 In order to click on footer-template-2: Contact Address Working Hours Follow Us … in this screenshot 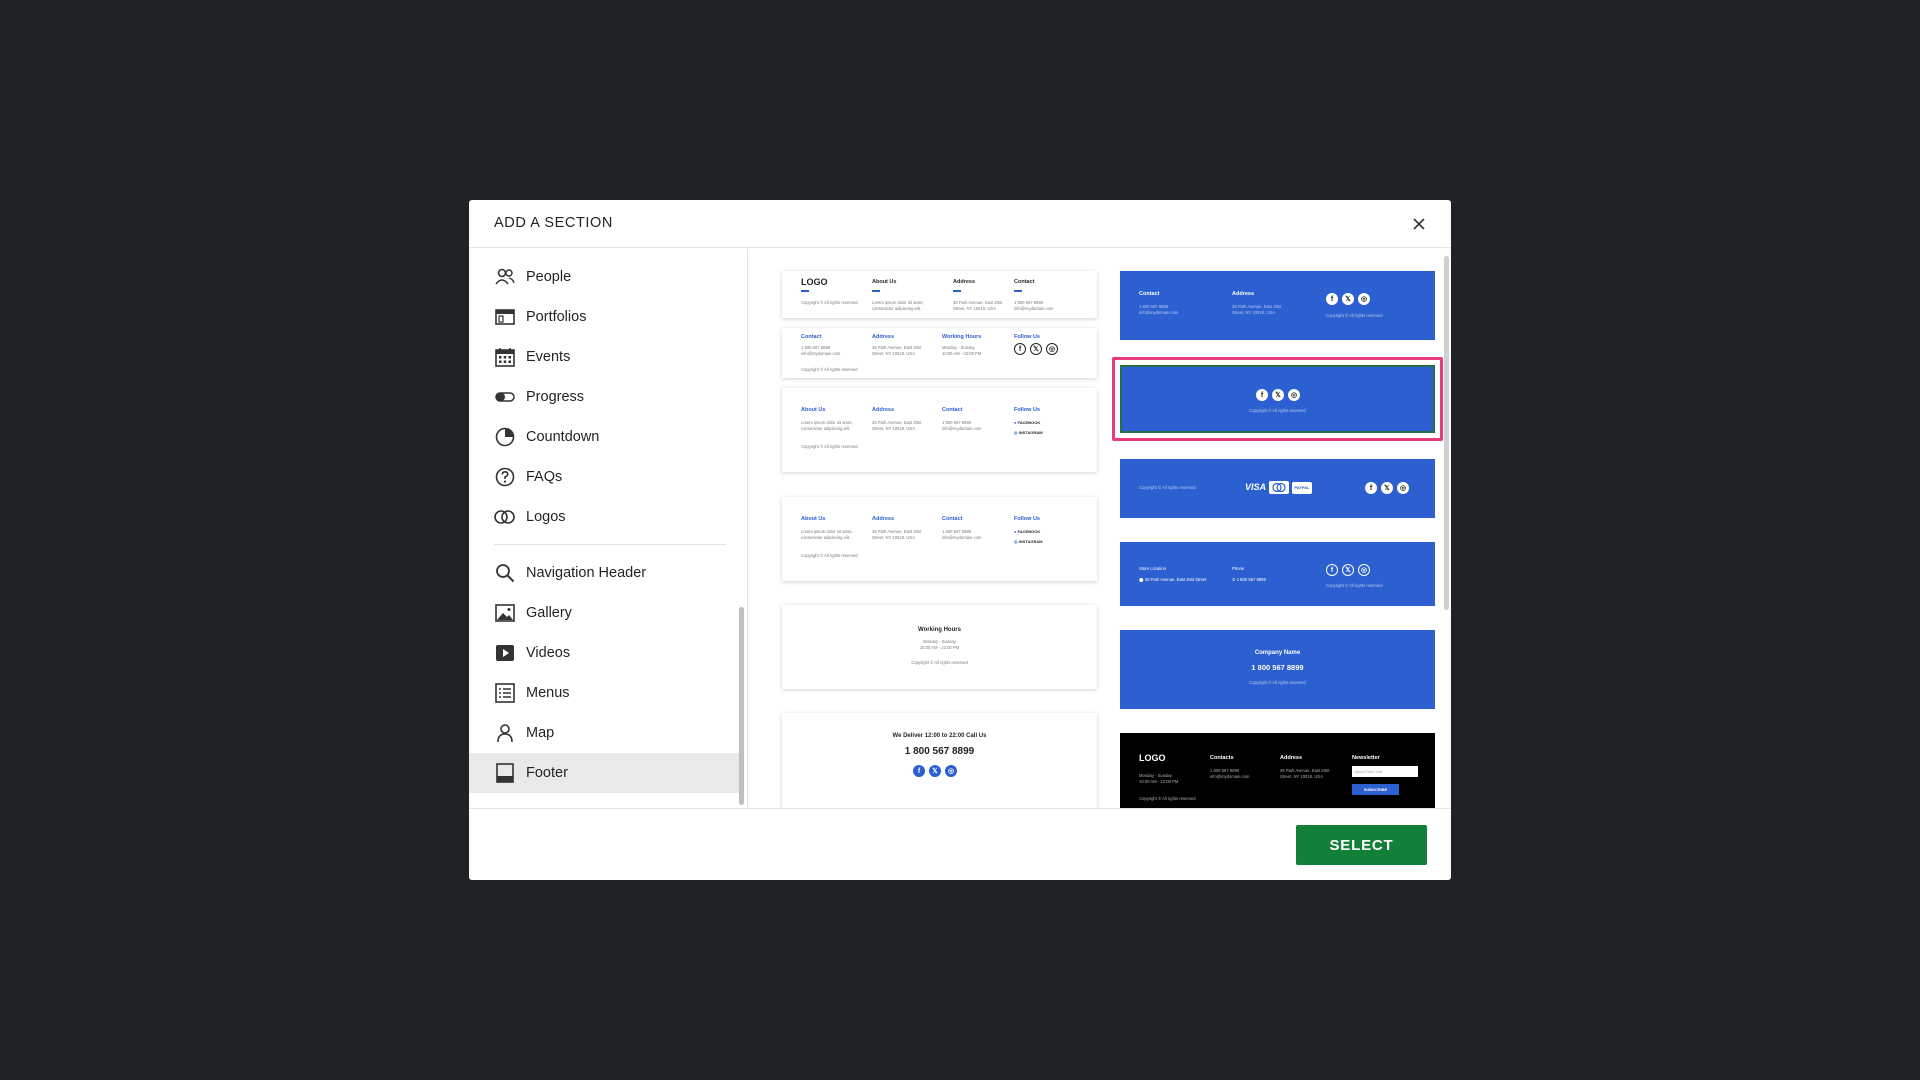, I will do `click(939, 353)`.